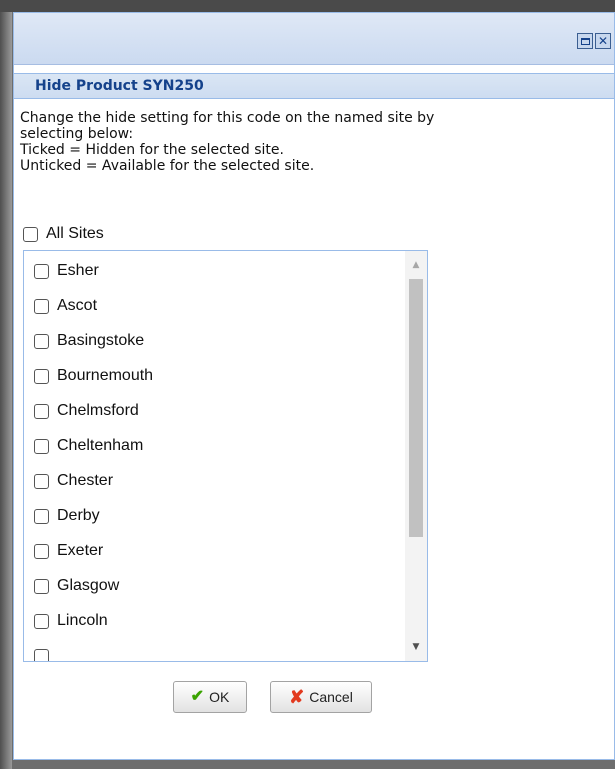 The height and width of the screenshot is (769, 615). Describe the element at coordinates (416, 408) in the screenshot. I see `scrollbar-thumb` at that location.